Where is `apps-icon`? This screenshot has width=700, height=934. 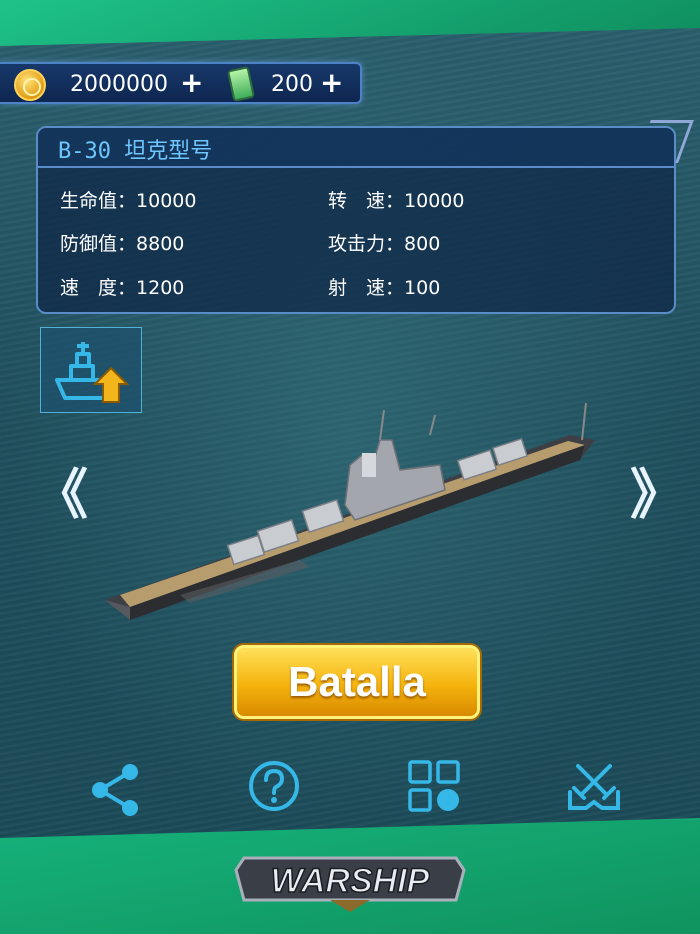
apps-icon is located at coordinates (434, 786).